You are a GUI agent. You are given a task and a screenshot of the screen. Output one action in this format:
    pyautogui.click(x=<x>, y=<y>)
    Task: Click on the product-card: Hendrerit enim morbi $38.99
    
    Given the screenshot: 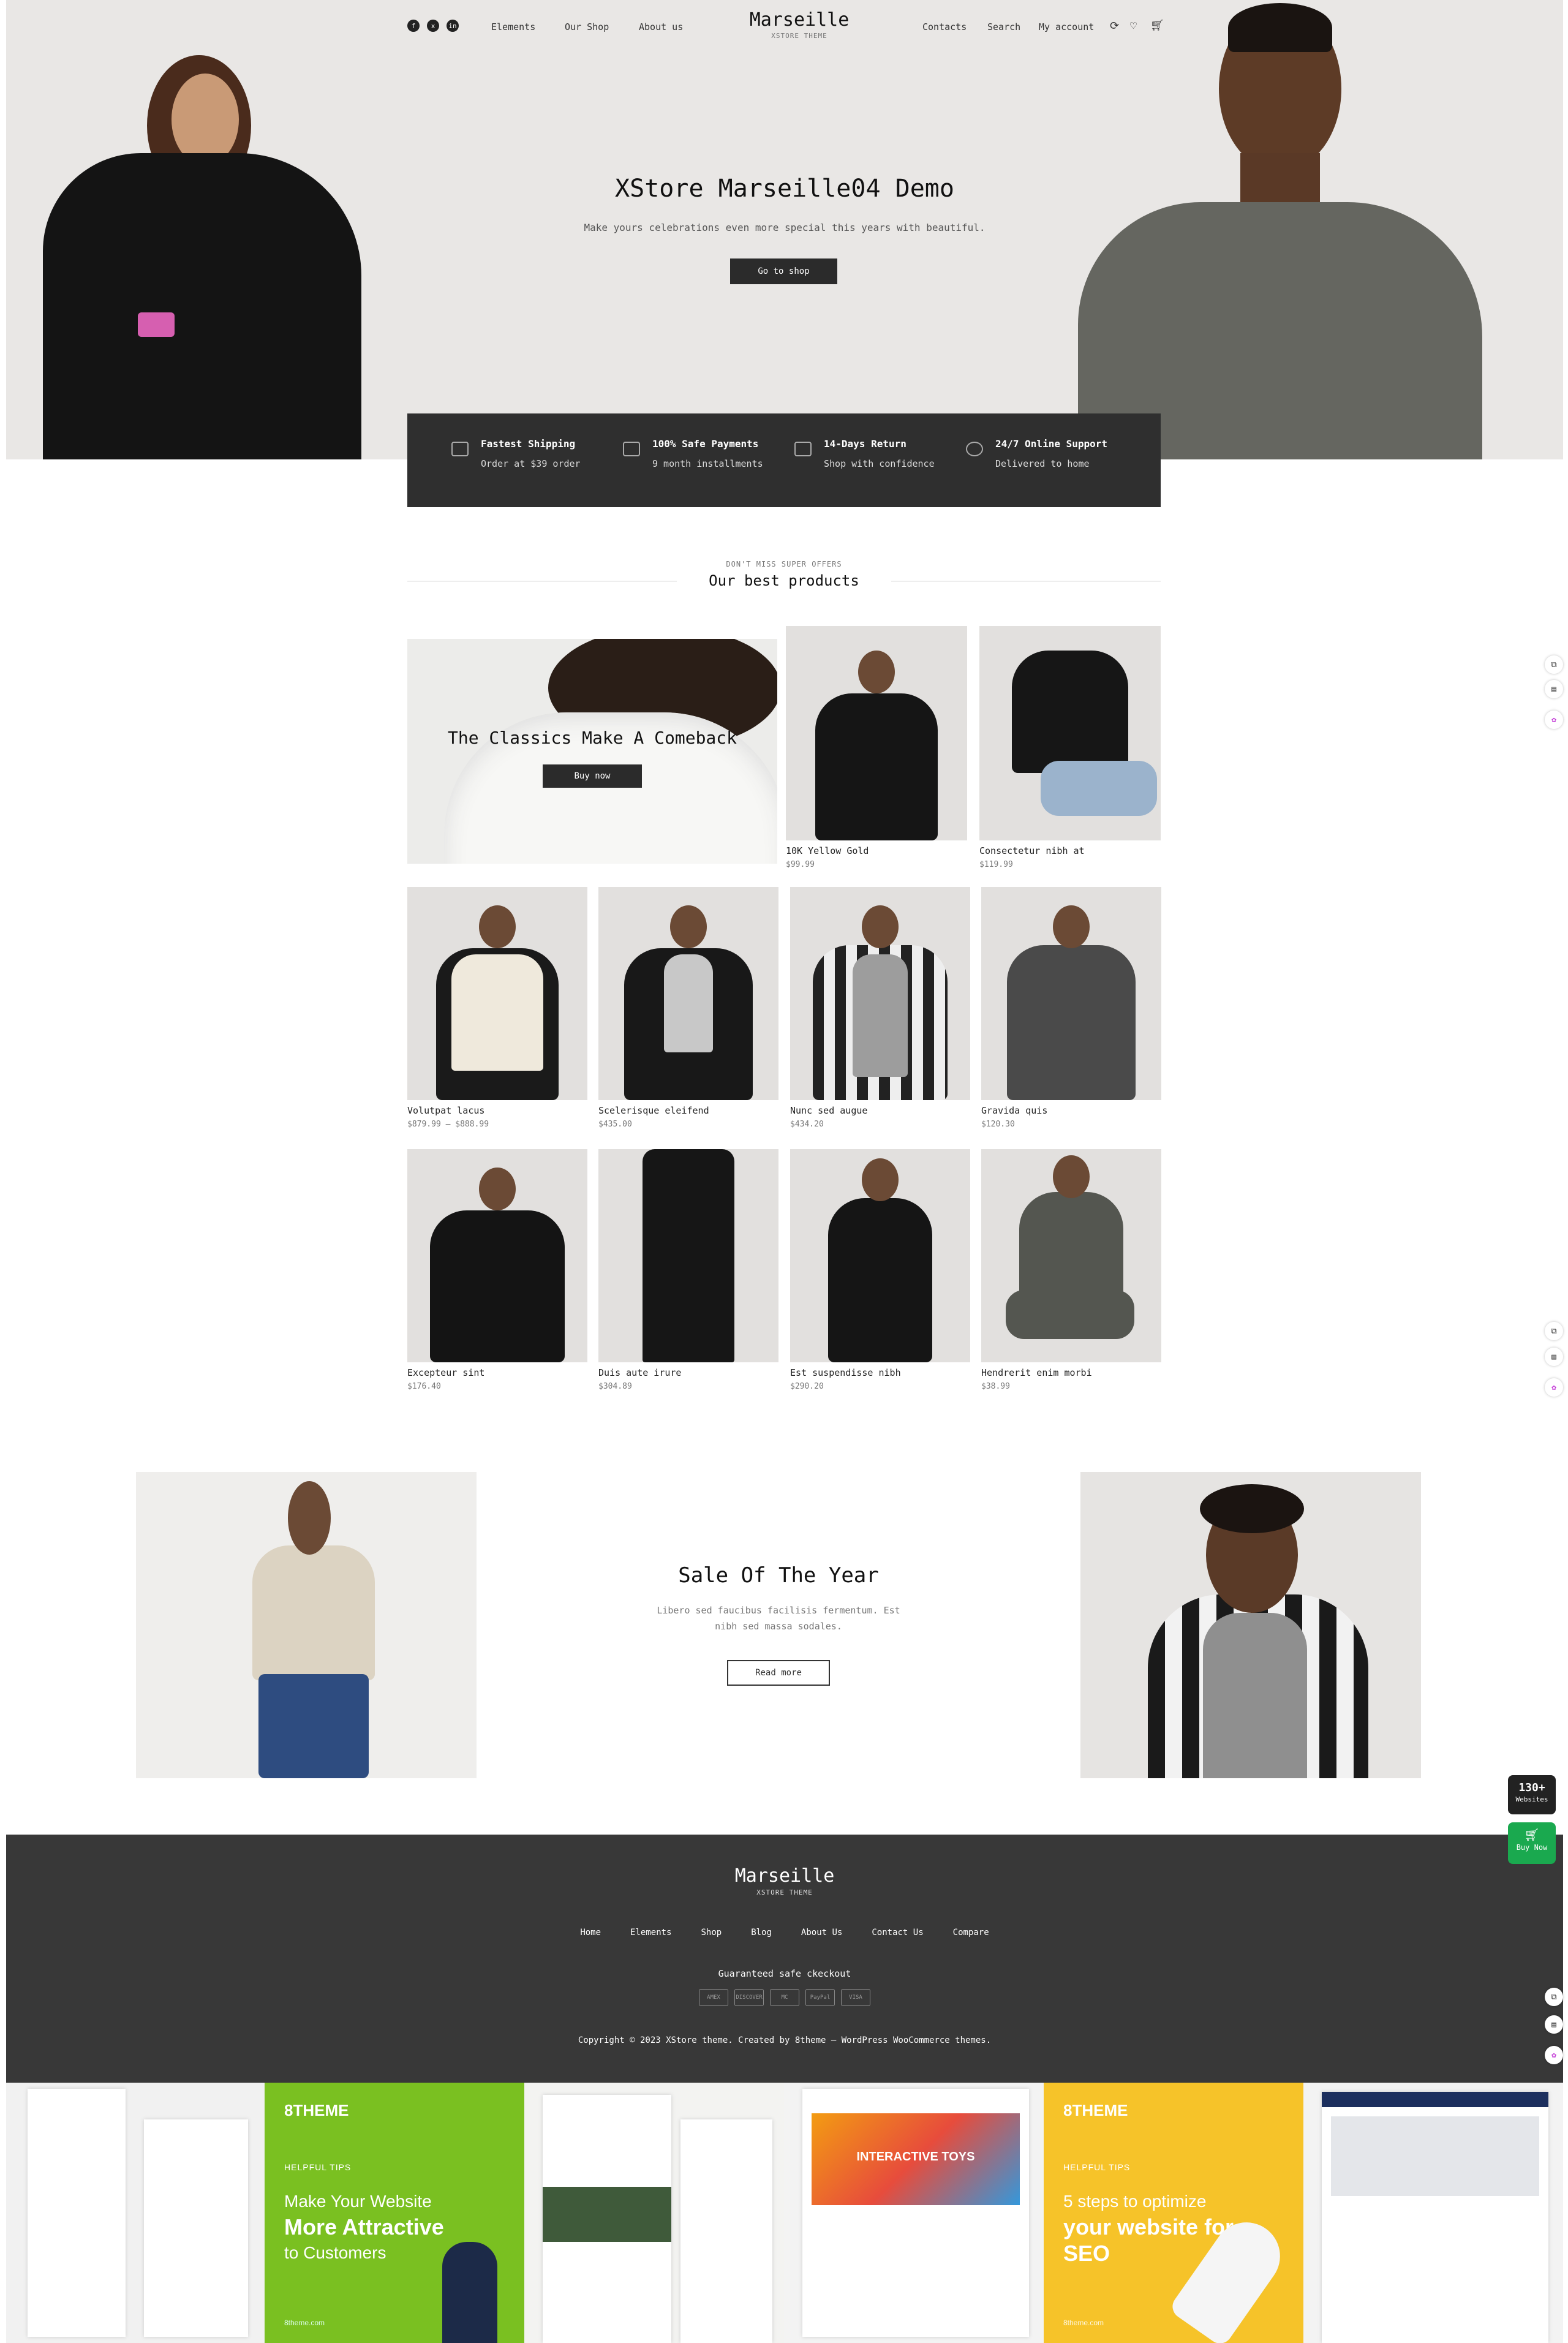 What is the action you would take?
    pyautogui.click(x=1071, y=1271)
    